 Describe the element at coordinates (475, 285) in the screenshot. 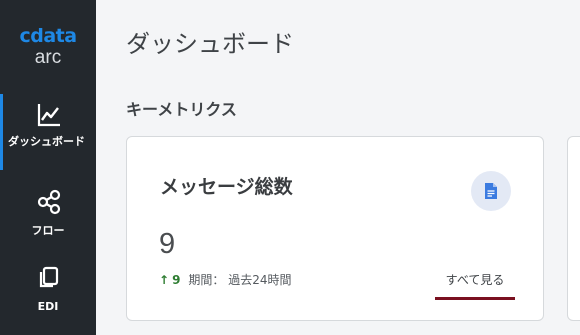

I see `see-all-link: すべて見る` at that location.